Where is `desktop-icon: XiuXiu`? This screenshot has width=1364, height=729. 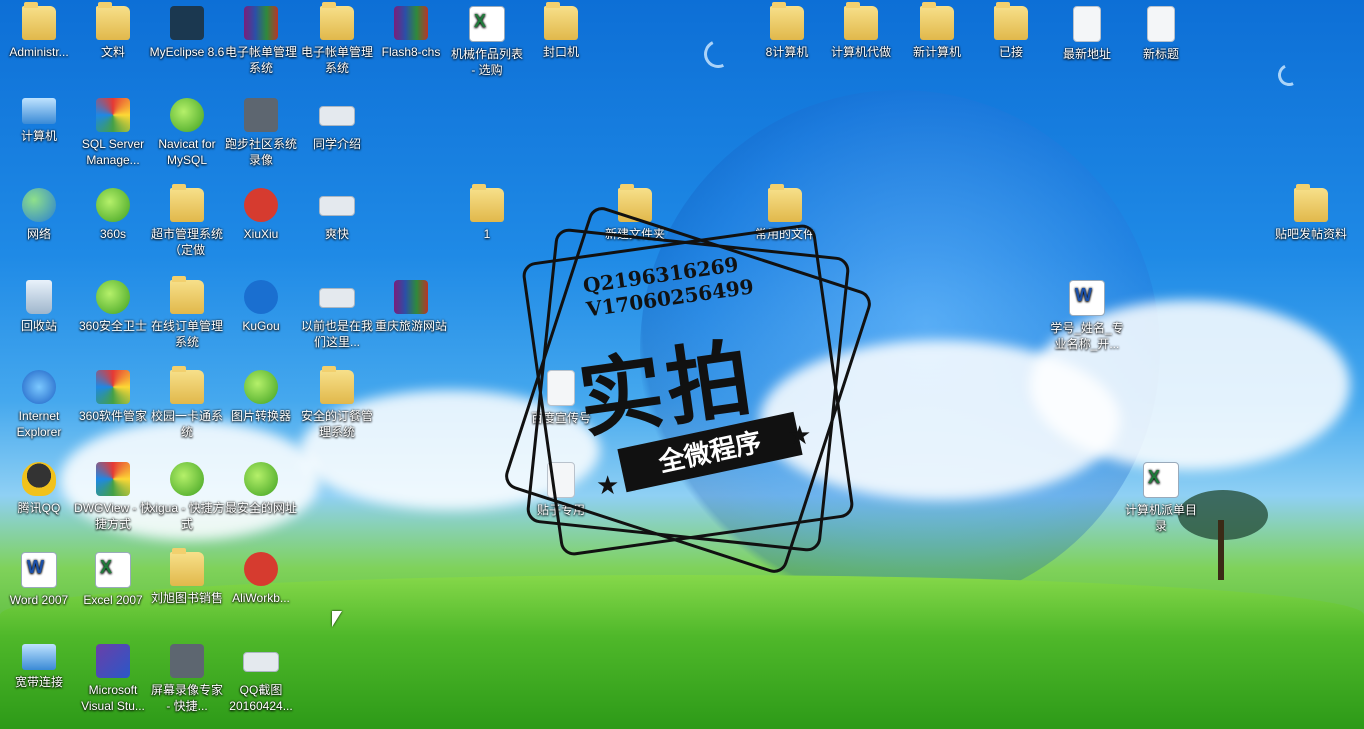
desktop-icon: XiuXiu is located at coordinates (261, 214).